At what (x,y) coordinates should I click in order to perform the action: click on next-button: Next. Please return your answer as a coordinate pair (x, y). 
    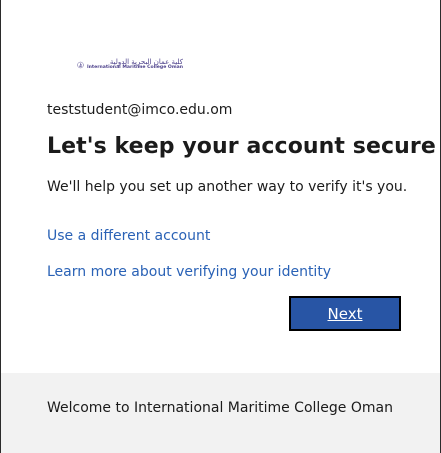
    Looking at the image, I should click on (345, 313).